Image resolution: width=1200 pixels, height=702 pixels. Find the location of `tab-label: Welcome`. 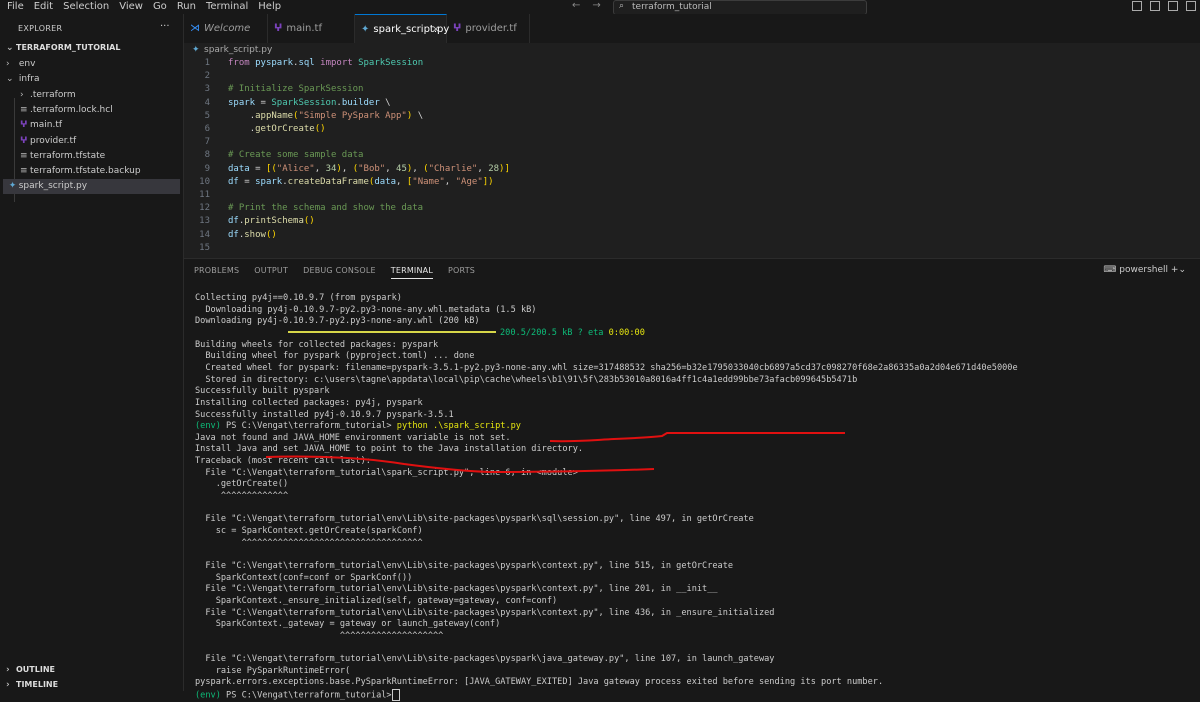

tab-label: Welcome is located at coordinates (227, 28).